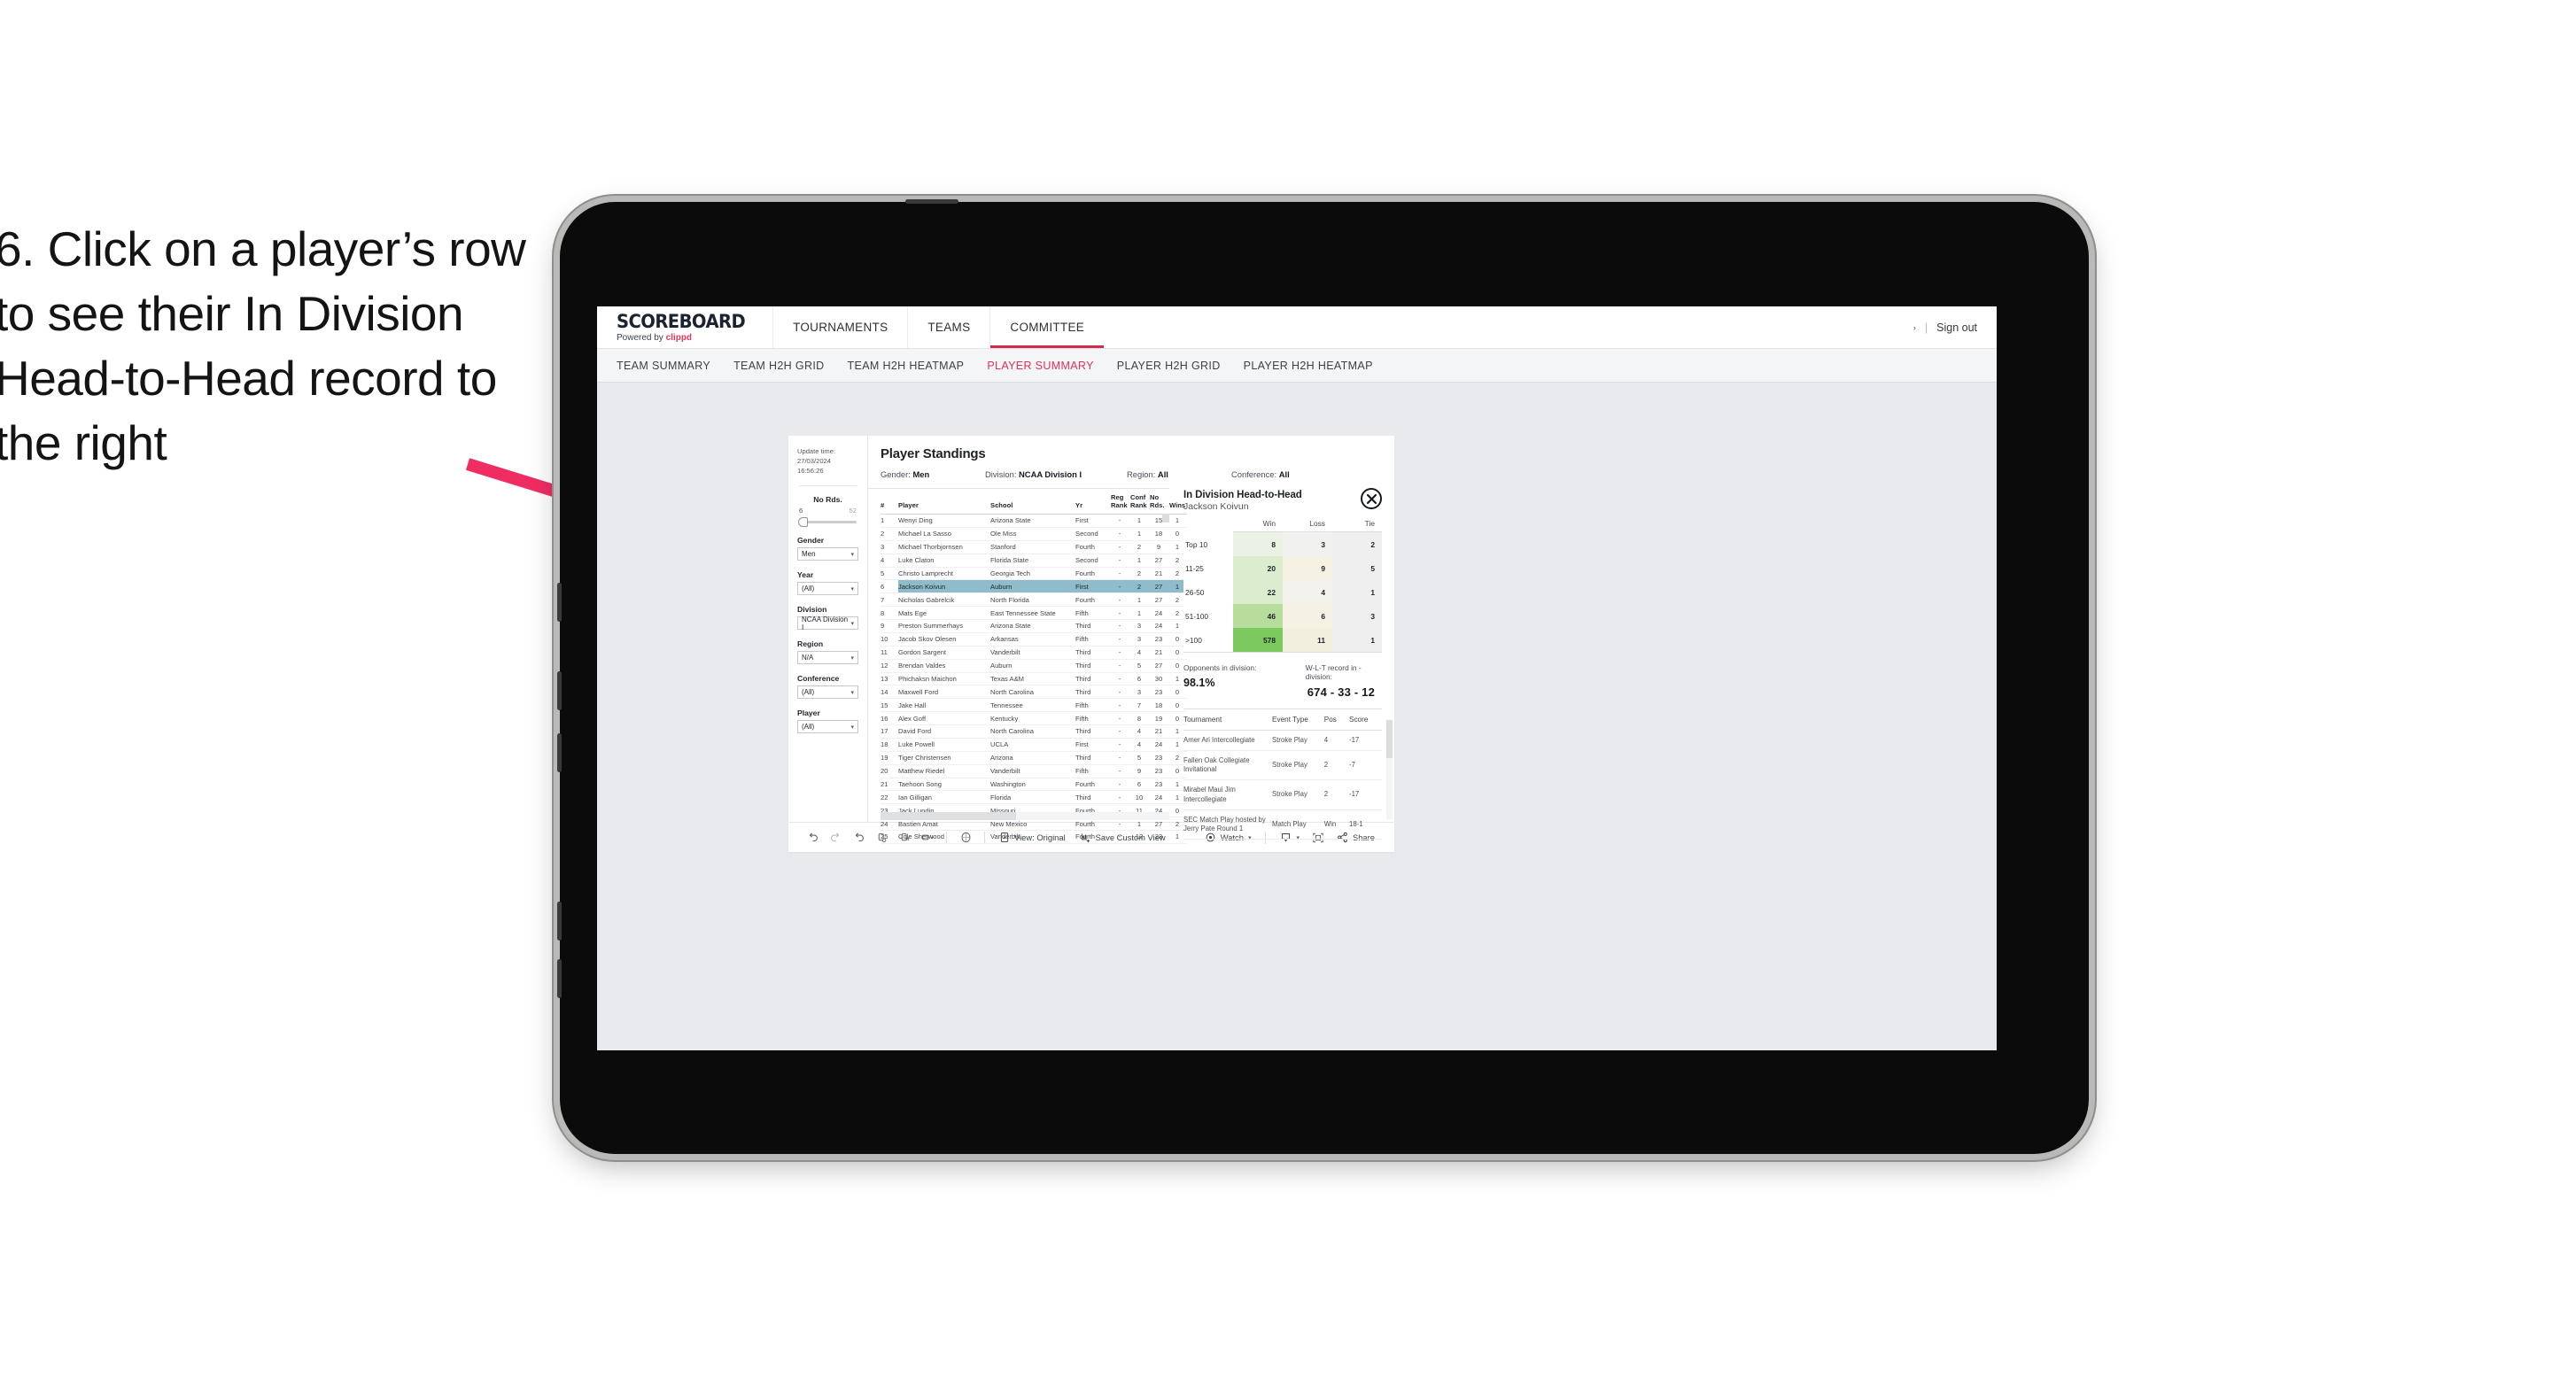 The height and width of the screenshot is (1386, 2576). I want to click on region-label: Region, so click(810, 643).